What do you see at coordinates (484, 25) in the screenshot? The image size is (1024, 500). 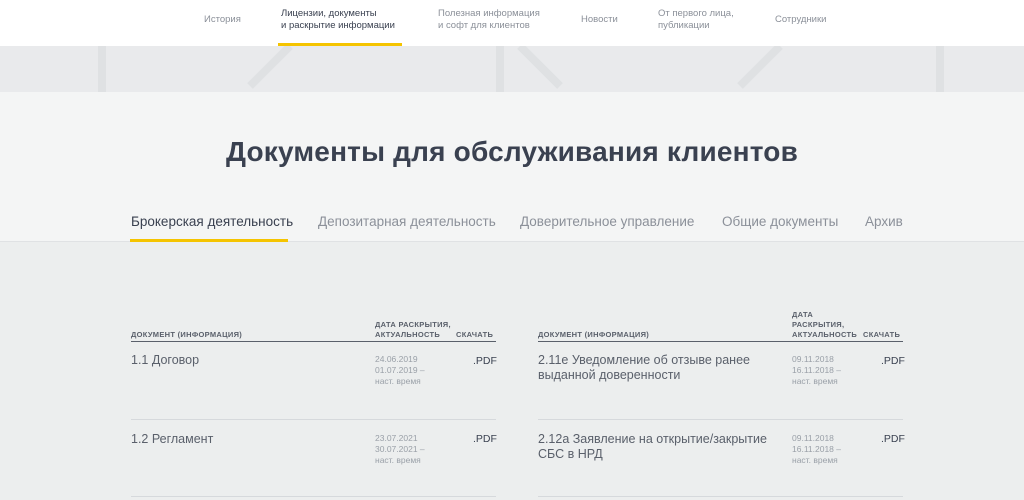 I see `nav-item-label-line2: и софт для клиентов` at bounding box center [484, 25].